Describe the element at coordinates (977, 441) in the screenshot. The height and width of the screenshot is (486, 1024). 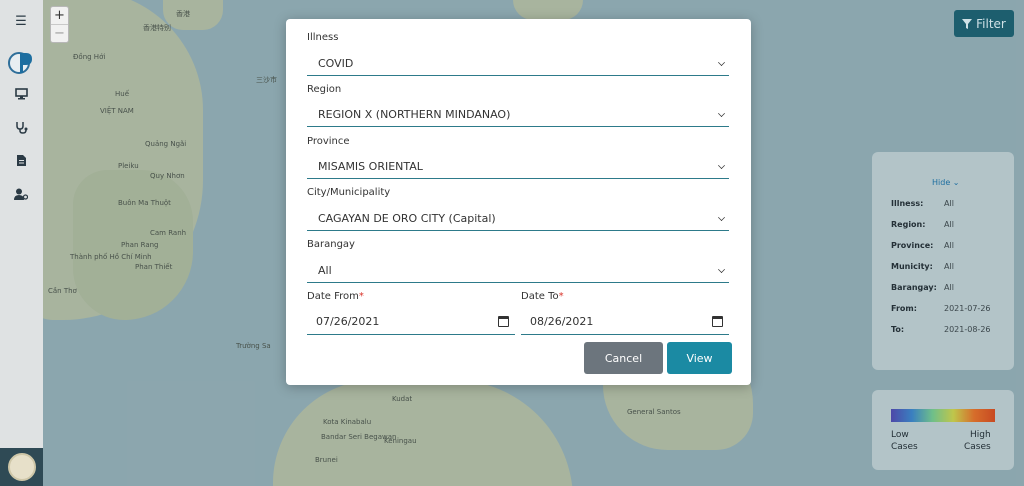
I see `legend-high-label: High Cases` at that location.